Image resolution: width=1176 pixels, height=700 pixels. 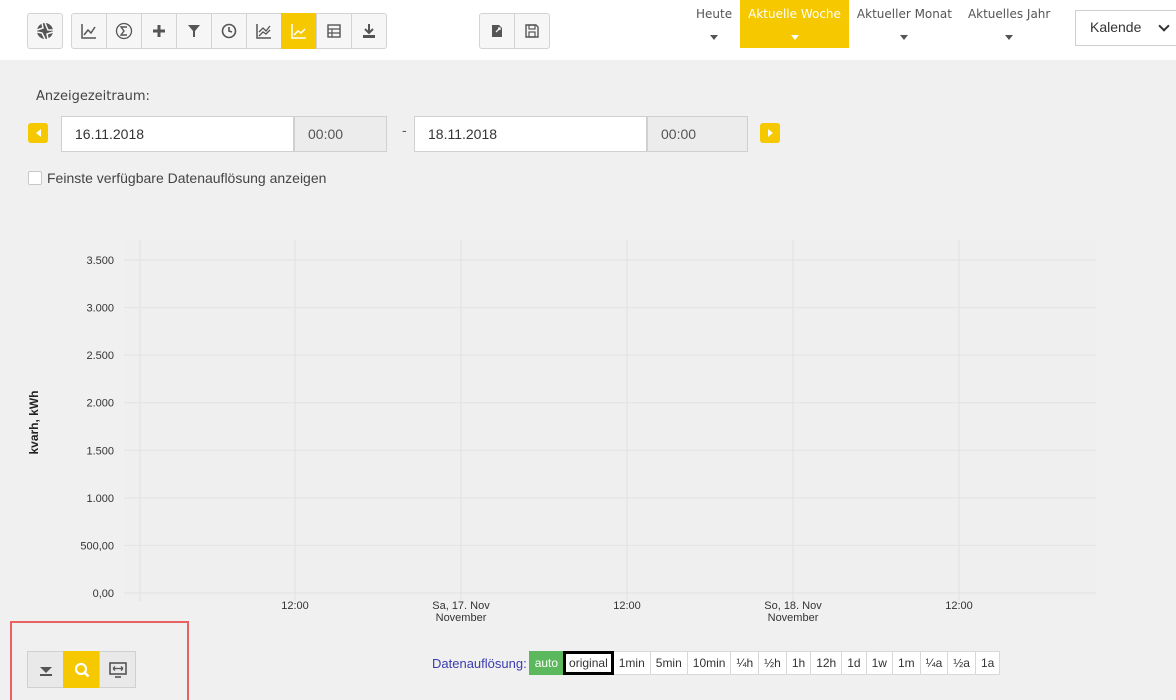 I want to click on next-period-button, so click(x=770, y=133).